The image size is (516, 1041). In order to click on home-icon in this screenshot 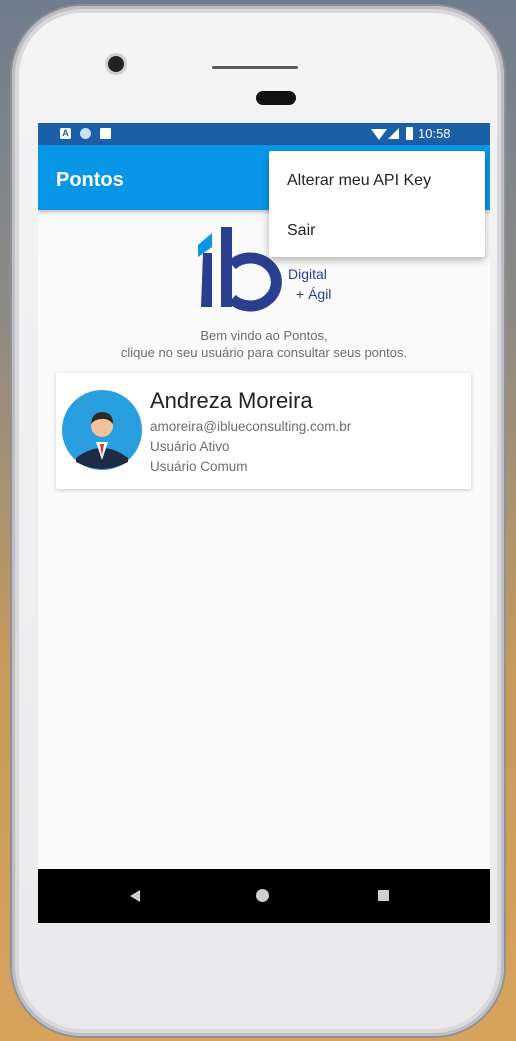, I will do `click(262, 895)`.